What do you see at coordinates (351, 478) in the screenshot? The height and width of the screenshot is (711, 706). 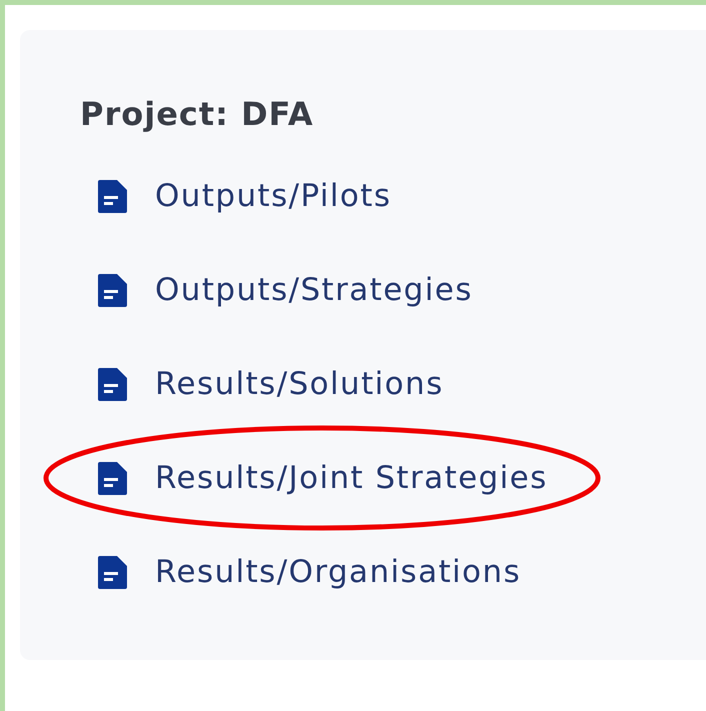 I see `document-link: Results/Joint Strategies` at bounding box center [351, 478].